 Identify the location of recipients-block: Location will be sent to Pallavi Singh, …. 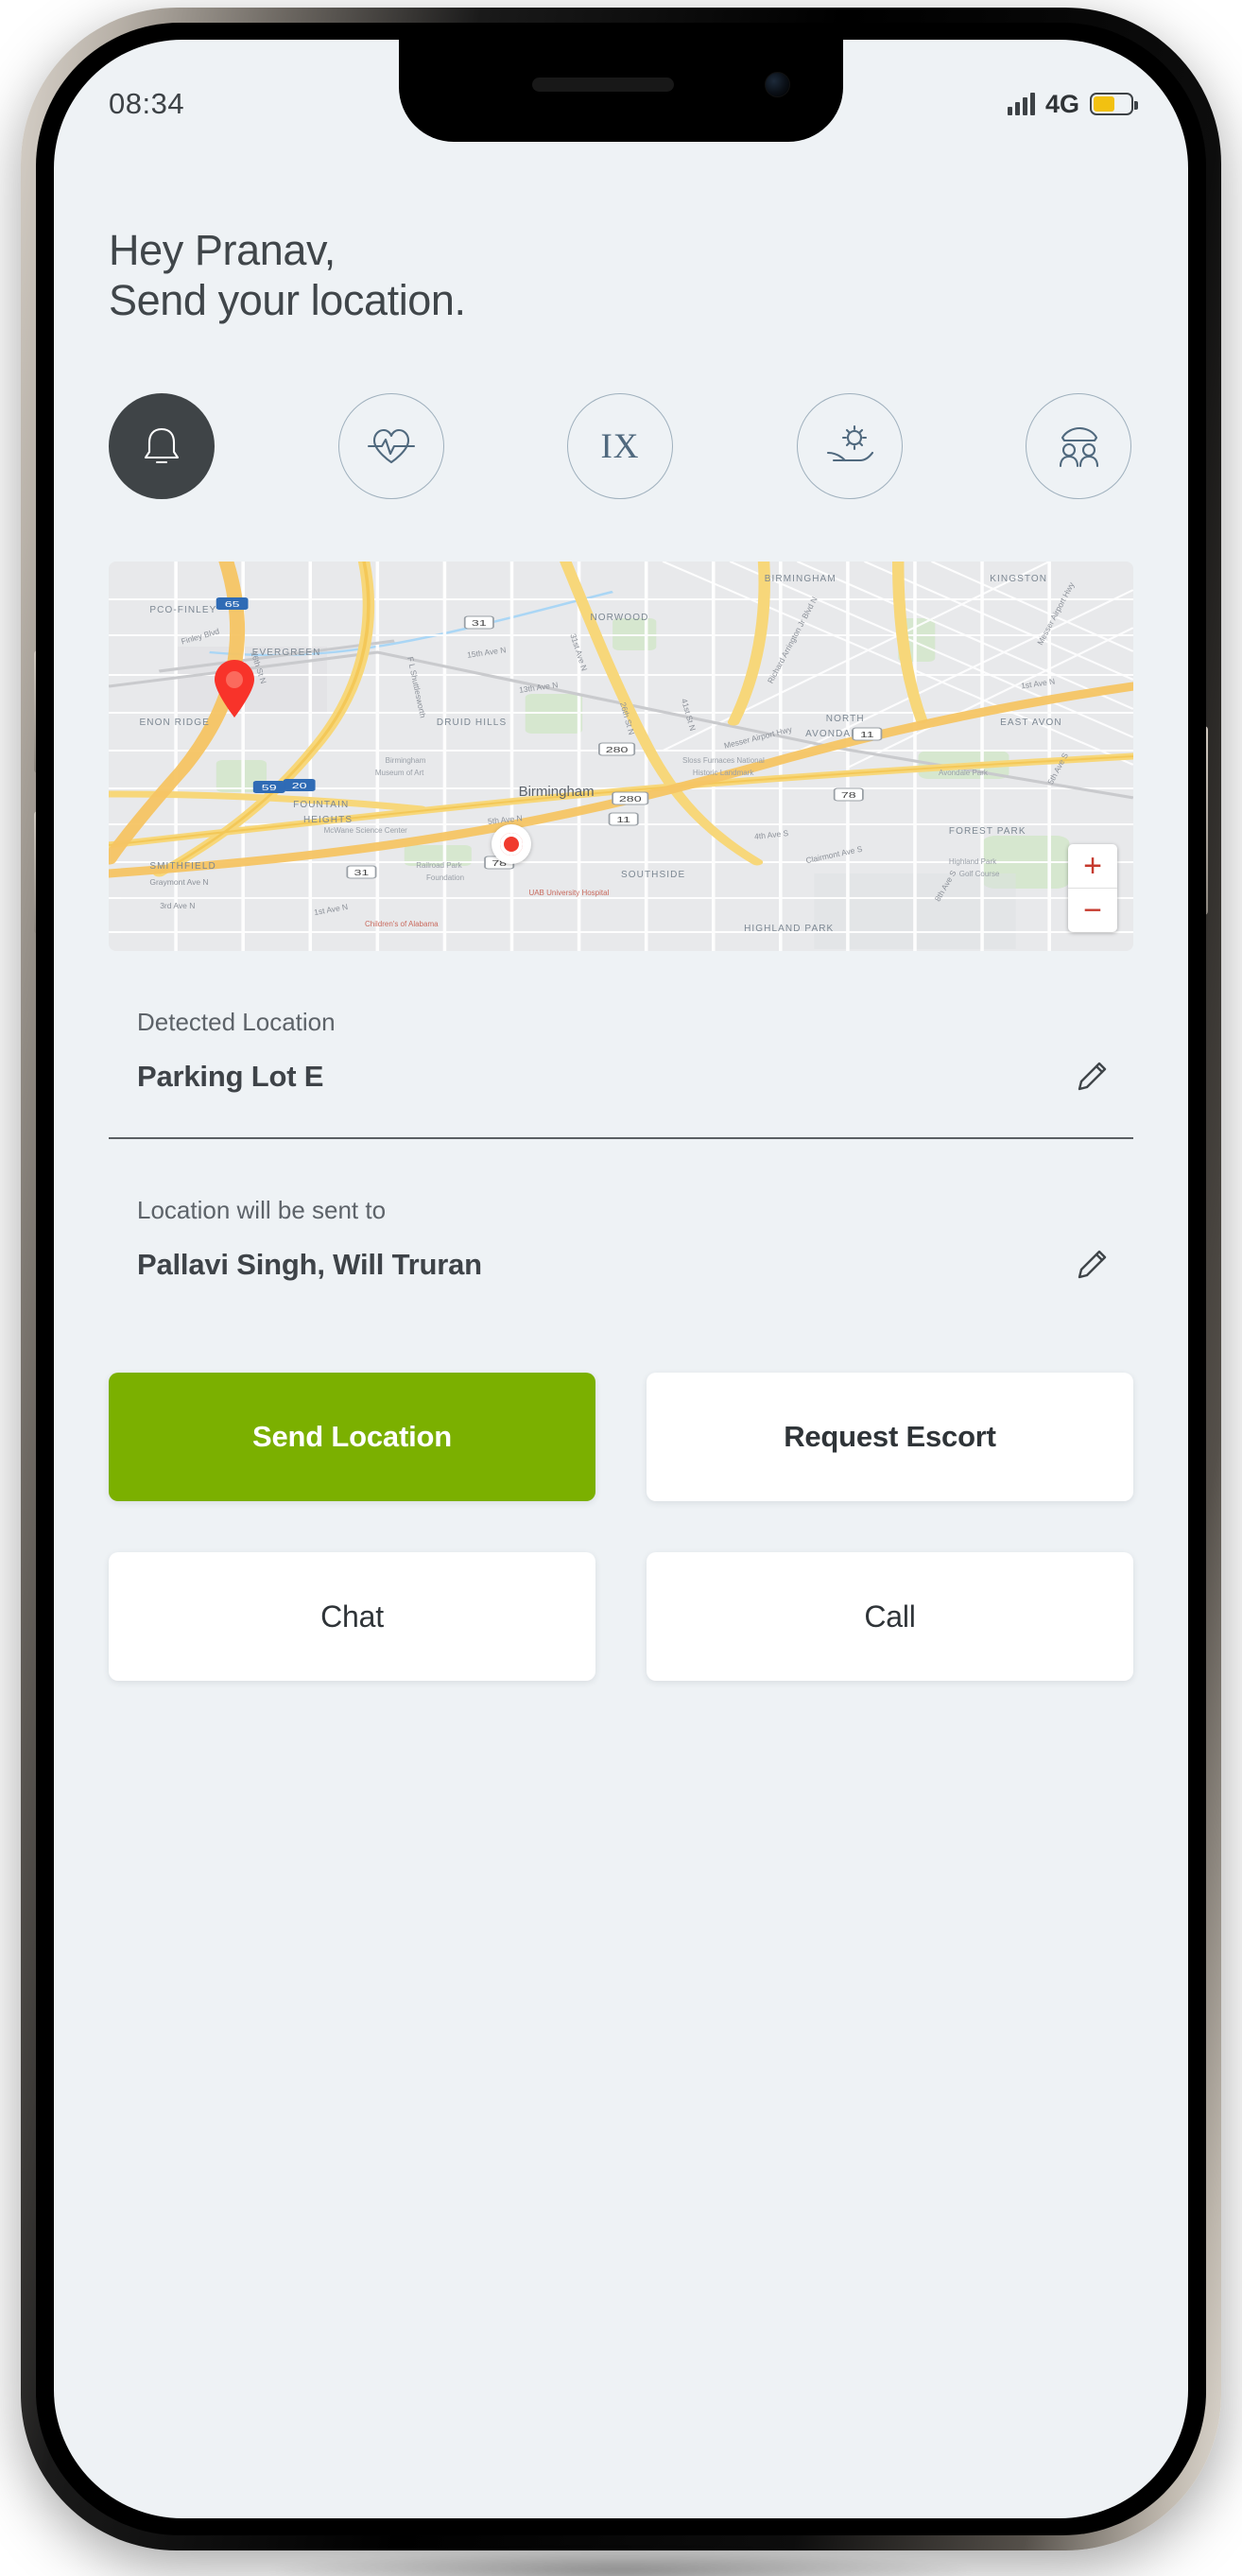
(621, 1240).